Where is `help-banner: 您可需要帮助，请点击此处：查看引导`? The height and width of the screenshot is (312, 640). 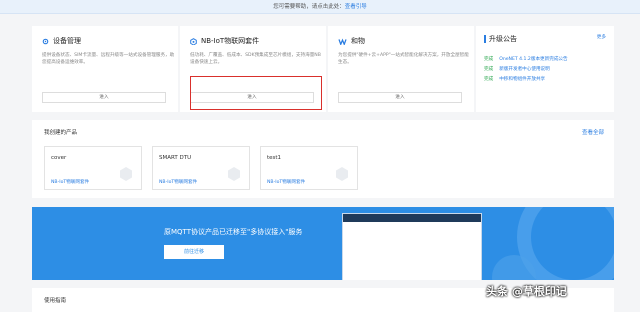
help-banner: 您可需要帮助，请点击此处：查看引导 is located at coordinates (320, 7).